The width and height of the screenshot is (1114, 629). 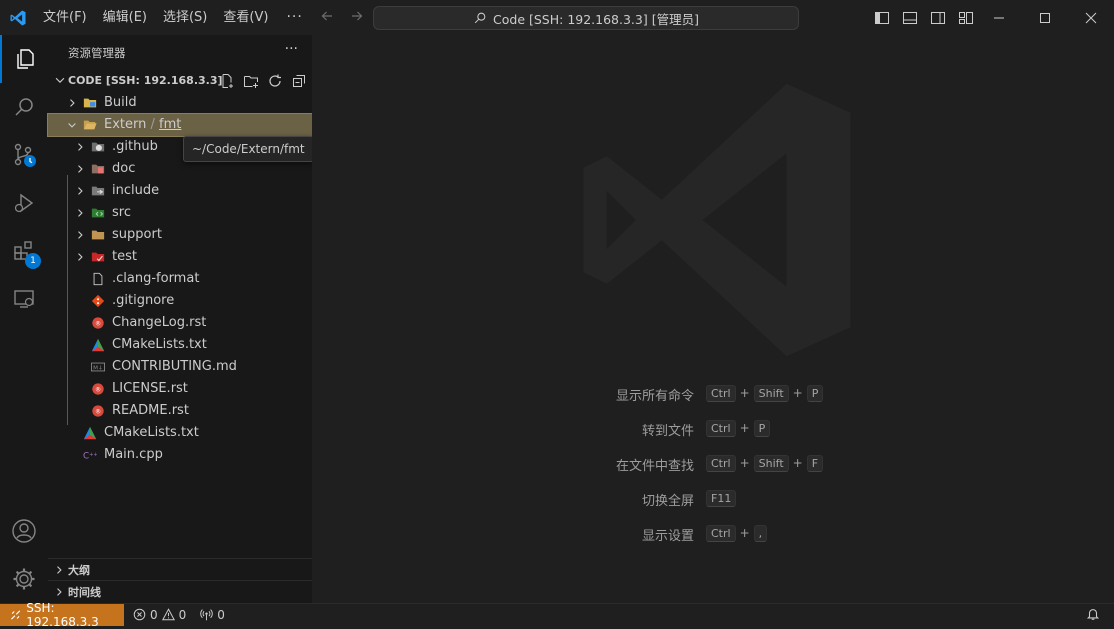 What do you see at coordinates (938, 18) in the screenshot?
I see `toggle-secondary-sidebar-icon` at bounding box center [938, 18].